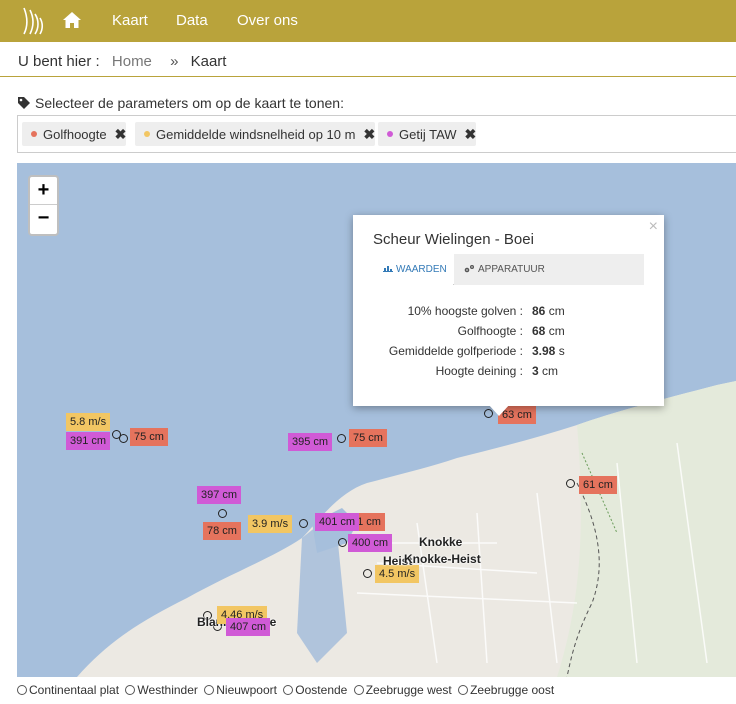  Describe the element at coordinates (490, 331) in the screenshot. I see `value-label: Golfhoogte :` at that location.